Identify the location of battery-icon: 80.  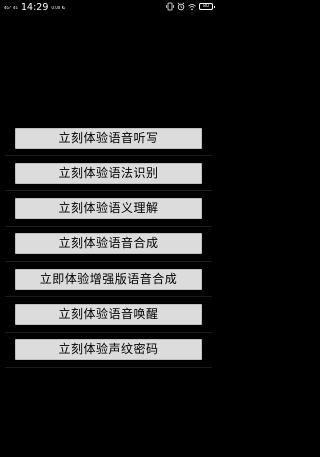
(207, 6).